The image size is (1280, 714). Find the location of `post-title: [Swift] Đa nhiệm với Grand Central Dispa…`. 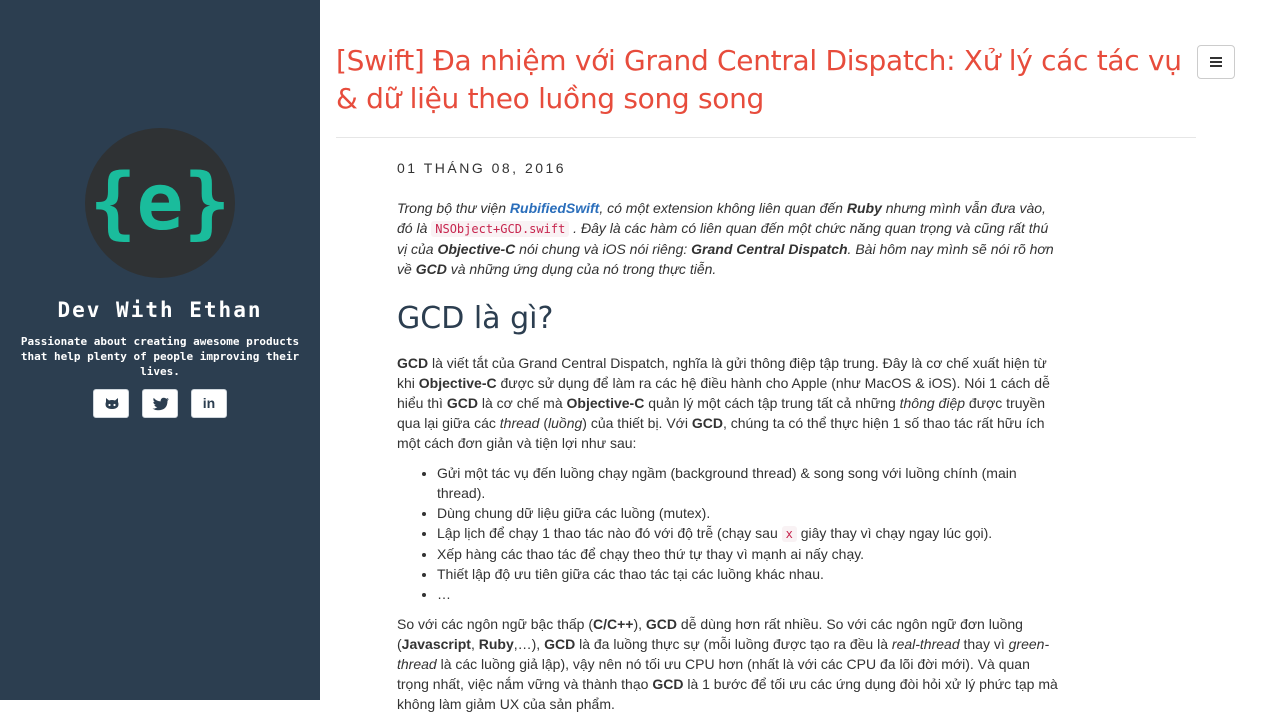

post-title: [Swift] Đa nhiệm với Grand Central Dispa… is located at coordinates (759, 79).